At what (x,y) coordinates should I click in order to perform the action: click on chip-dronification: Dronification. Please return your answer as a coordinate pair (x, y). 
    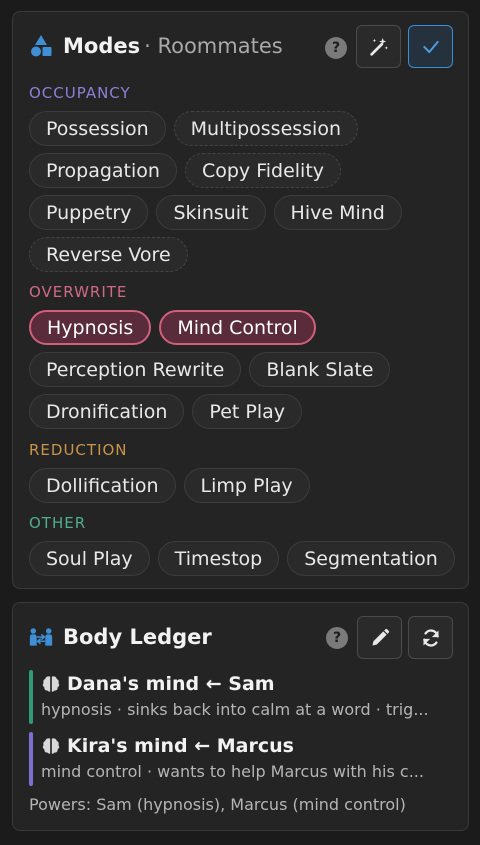
    Looking at the image, I should click on (107, 411).